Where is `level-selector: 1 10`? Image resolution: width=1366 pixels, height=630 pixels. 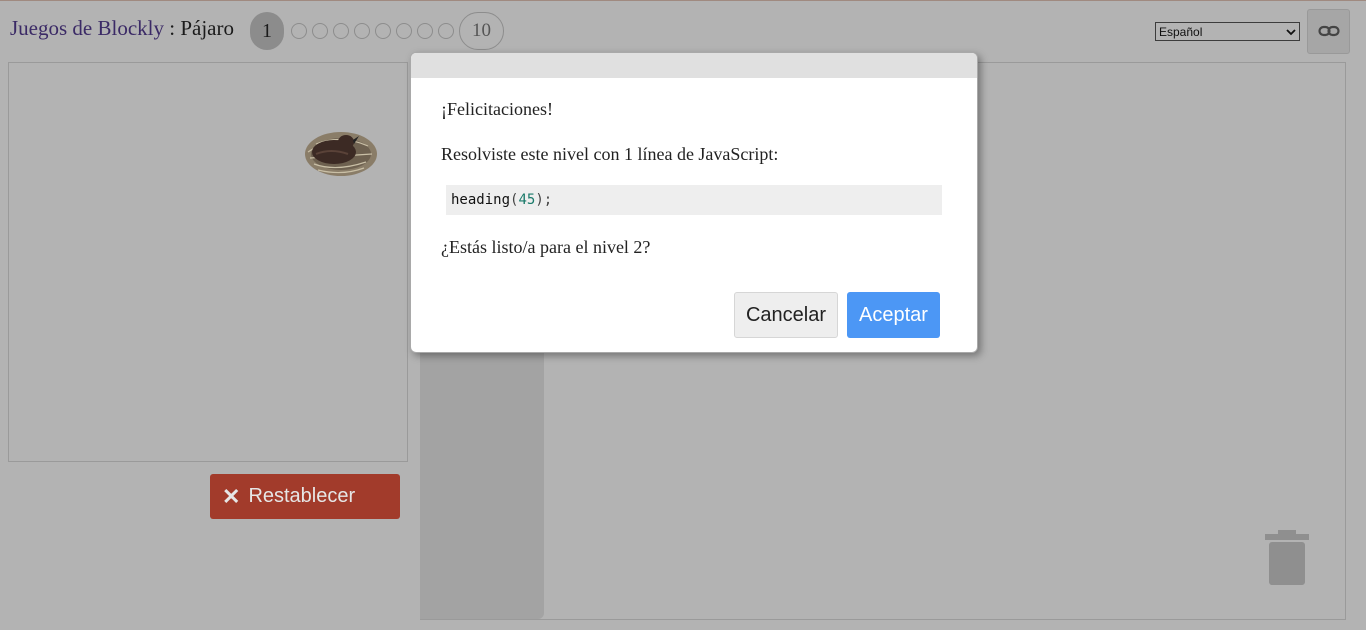 level-selector: 1 10 is located at coordinates (377, 31).